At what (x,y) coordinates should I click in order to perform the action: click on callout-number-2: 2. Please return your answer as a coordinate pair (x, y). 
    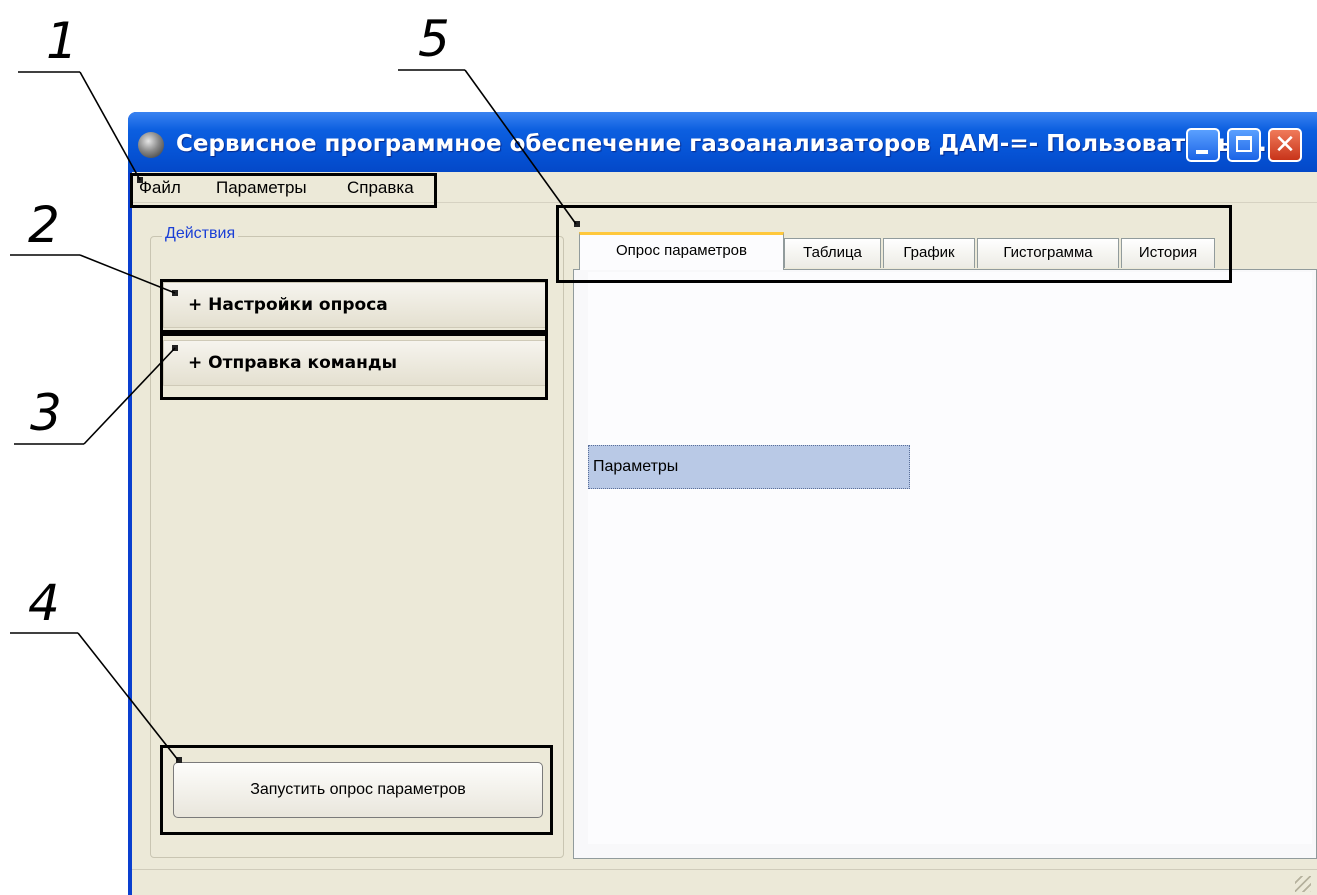
    Looking at the image, I should click on (44, 225).